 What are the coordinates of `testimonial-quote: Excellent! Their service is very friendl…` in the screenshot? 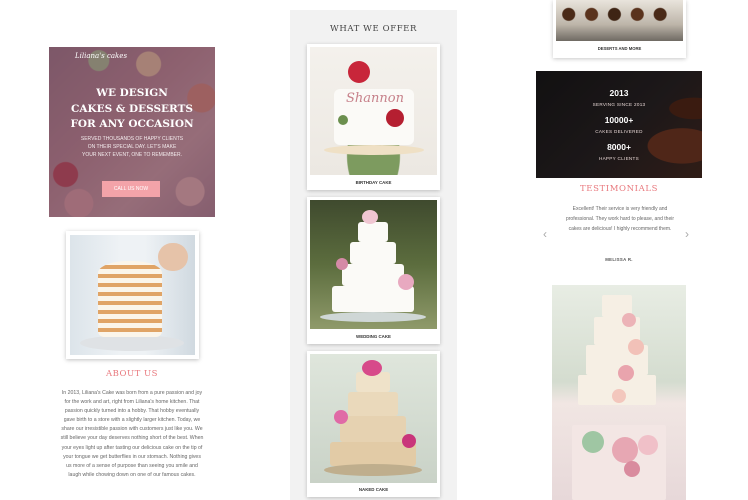 It's located at (620, 219).